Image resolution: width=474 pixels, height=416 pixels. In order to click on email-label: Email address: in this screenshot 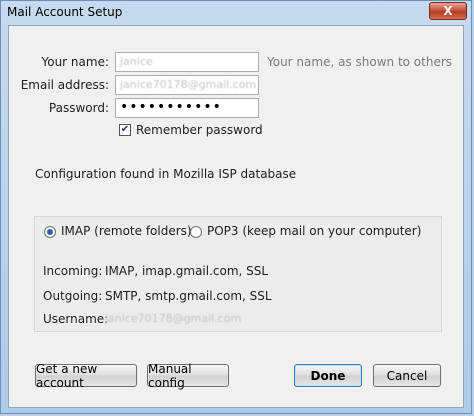, I will do `click(64, 85)`.